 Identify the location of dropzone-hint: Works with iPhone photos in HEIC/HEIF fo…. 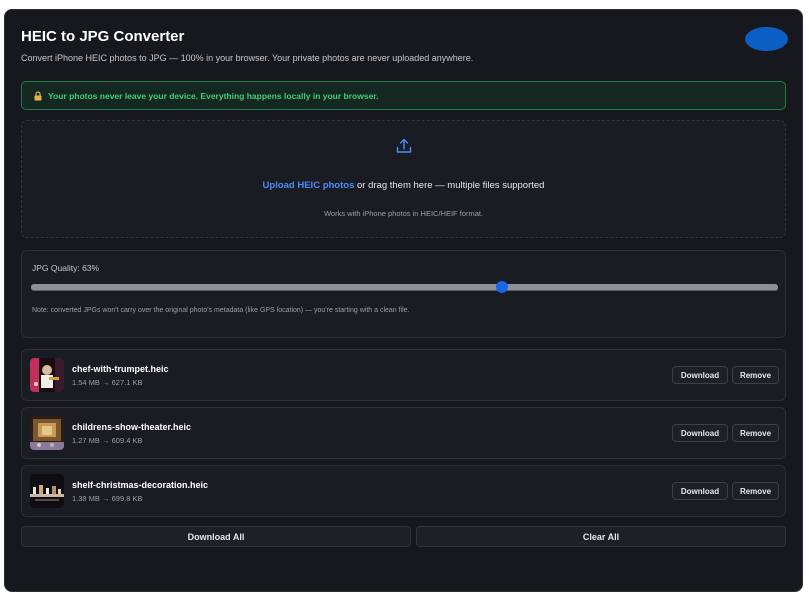
(403, 213).